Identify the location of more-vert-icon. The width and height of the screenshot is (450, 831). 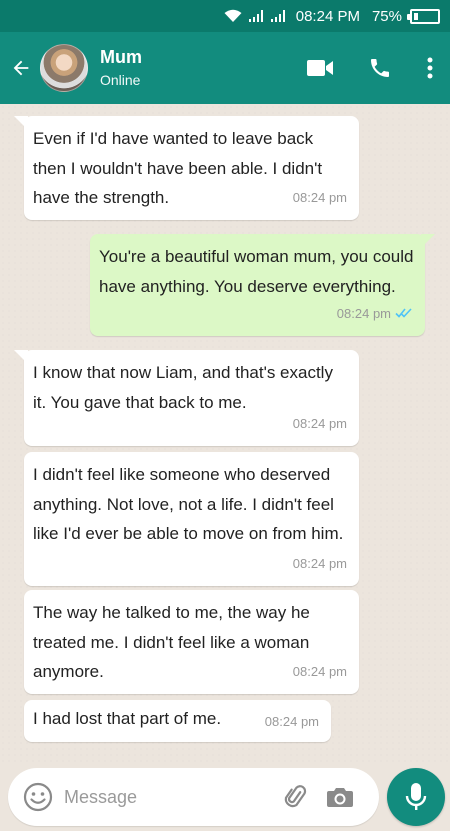
(430, 68).